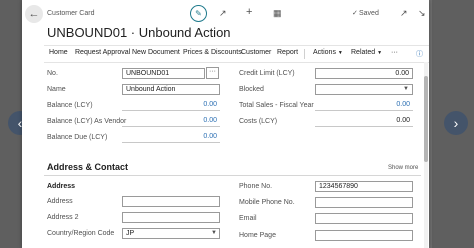  Describe the element at coordinates (61, 186) in the screenshot. I see `address-subheading: Address` at that location.